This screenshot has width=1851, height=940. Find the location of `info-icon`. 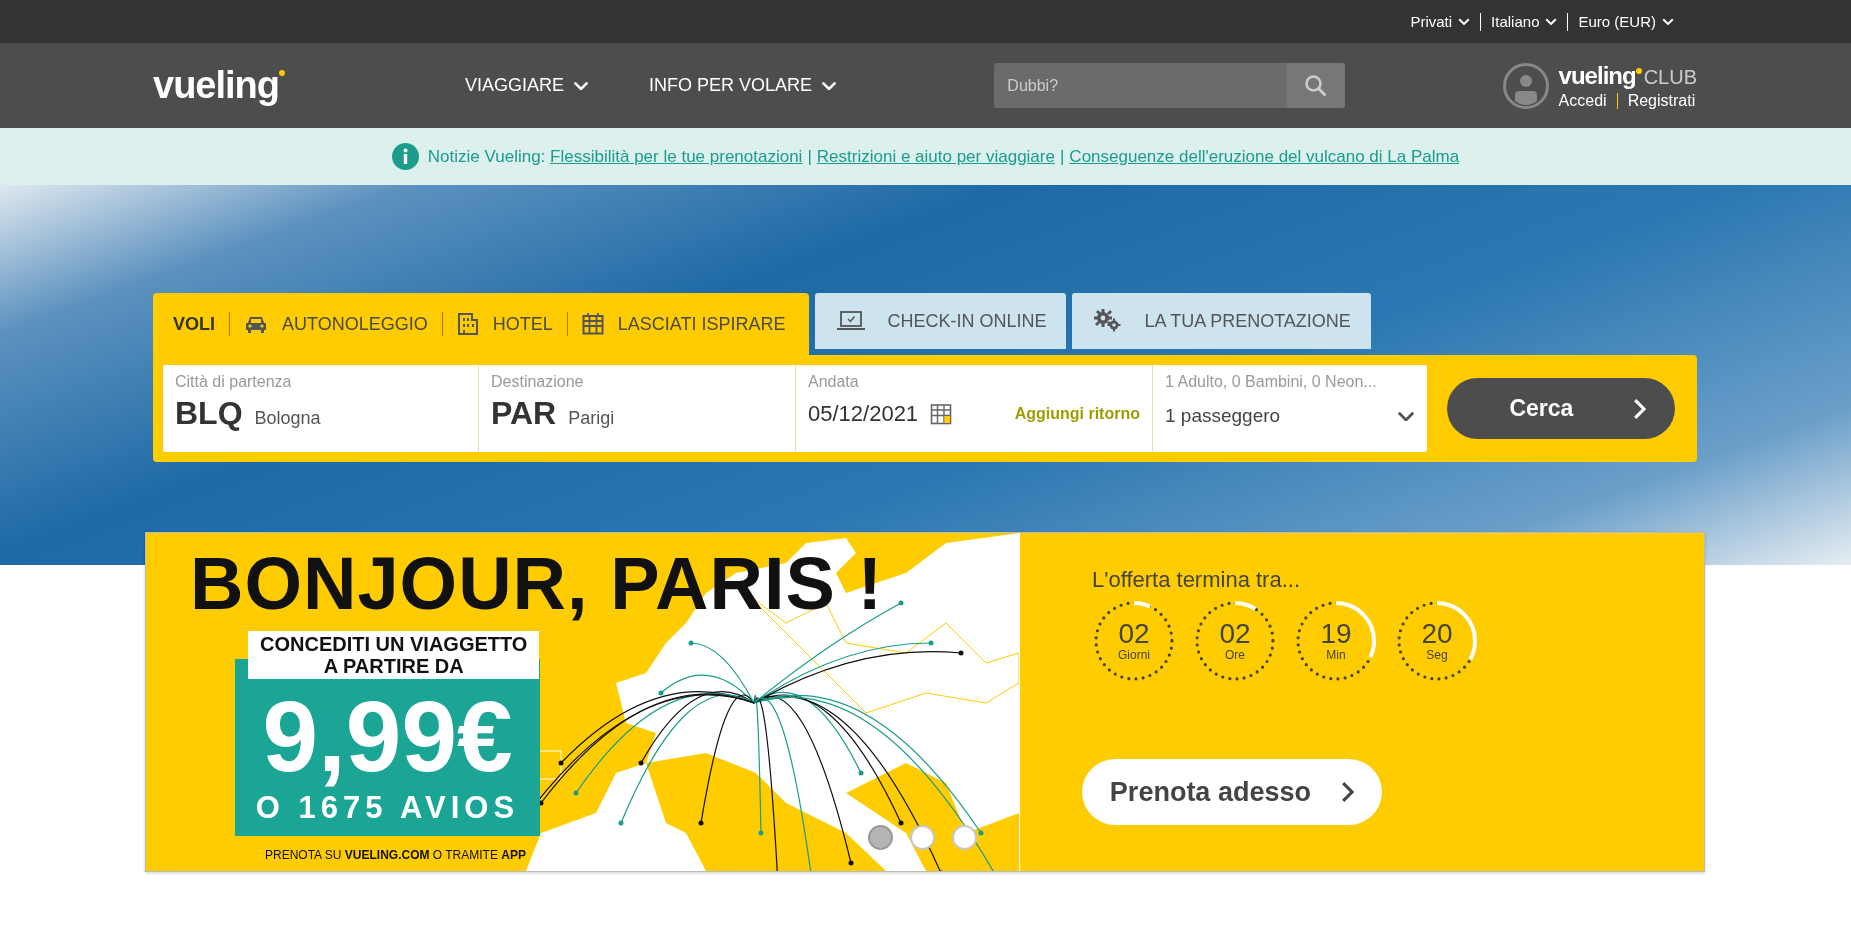

info-icon is located at coordinates (405, 156).